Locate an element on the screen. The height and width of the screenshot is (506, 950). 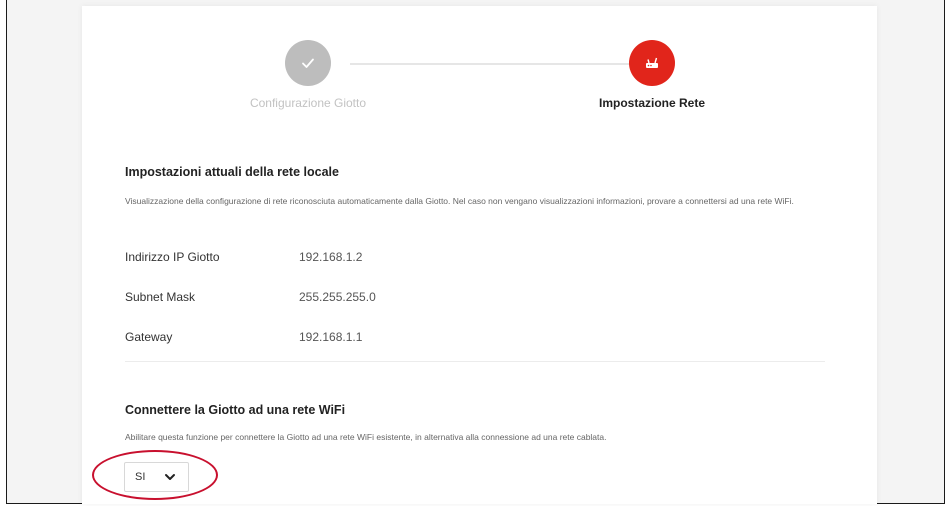
gateway-value: 192.168.1.1 is located at coordinates (331, 337).